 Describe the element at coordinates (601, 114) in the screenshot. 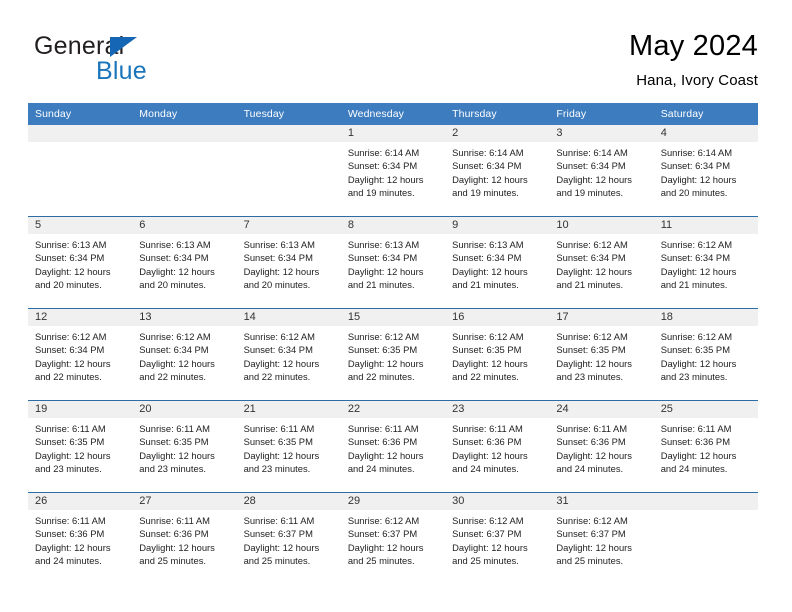

I see `weekday-header-friday: Friday` at that location.